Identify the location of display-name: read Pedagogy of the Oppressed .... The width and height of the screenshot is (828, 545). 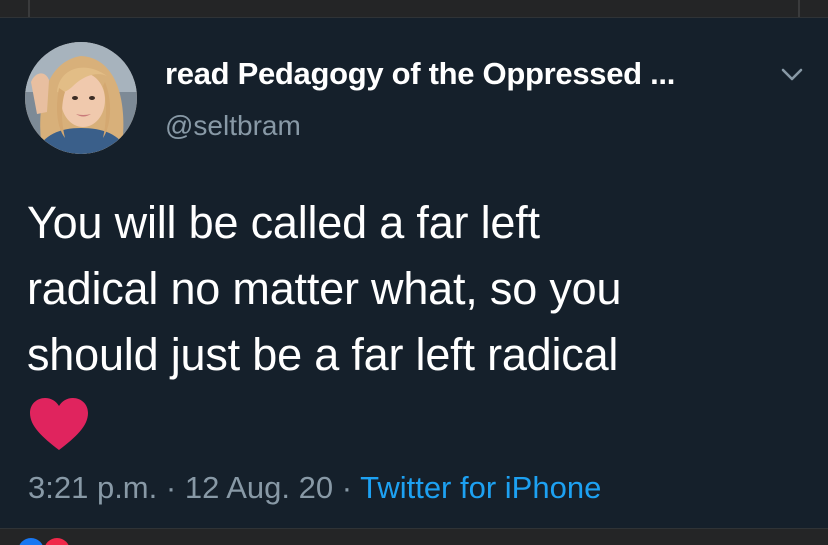
(420, 74).